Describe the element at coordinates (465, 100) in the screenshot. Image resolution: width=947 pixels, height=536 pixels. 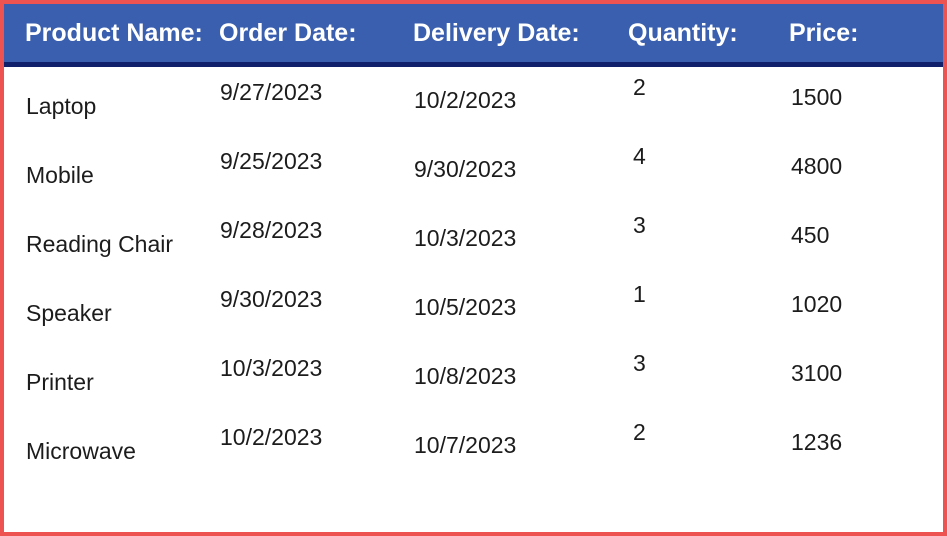
I see `cell-delivery-date: 10/2/2023` at that location.